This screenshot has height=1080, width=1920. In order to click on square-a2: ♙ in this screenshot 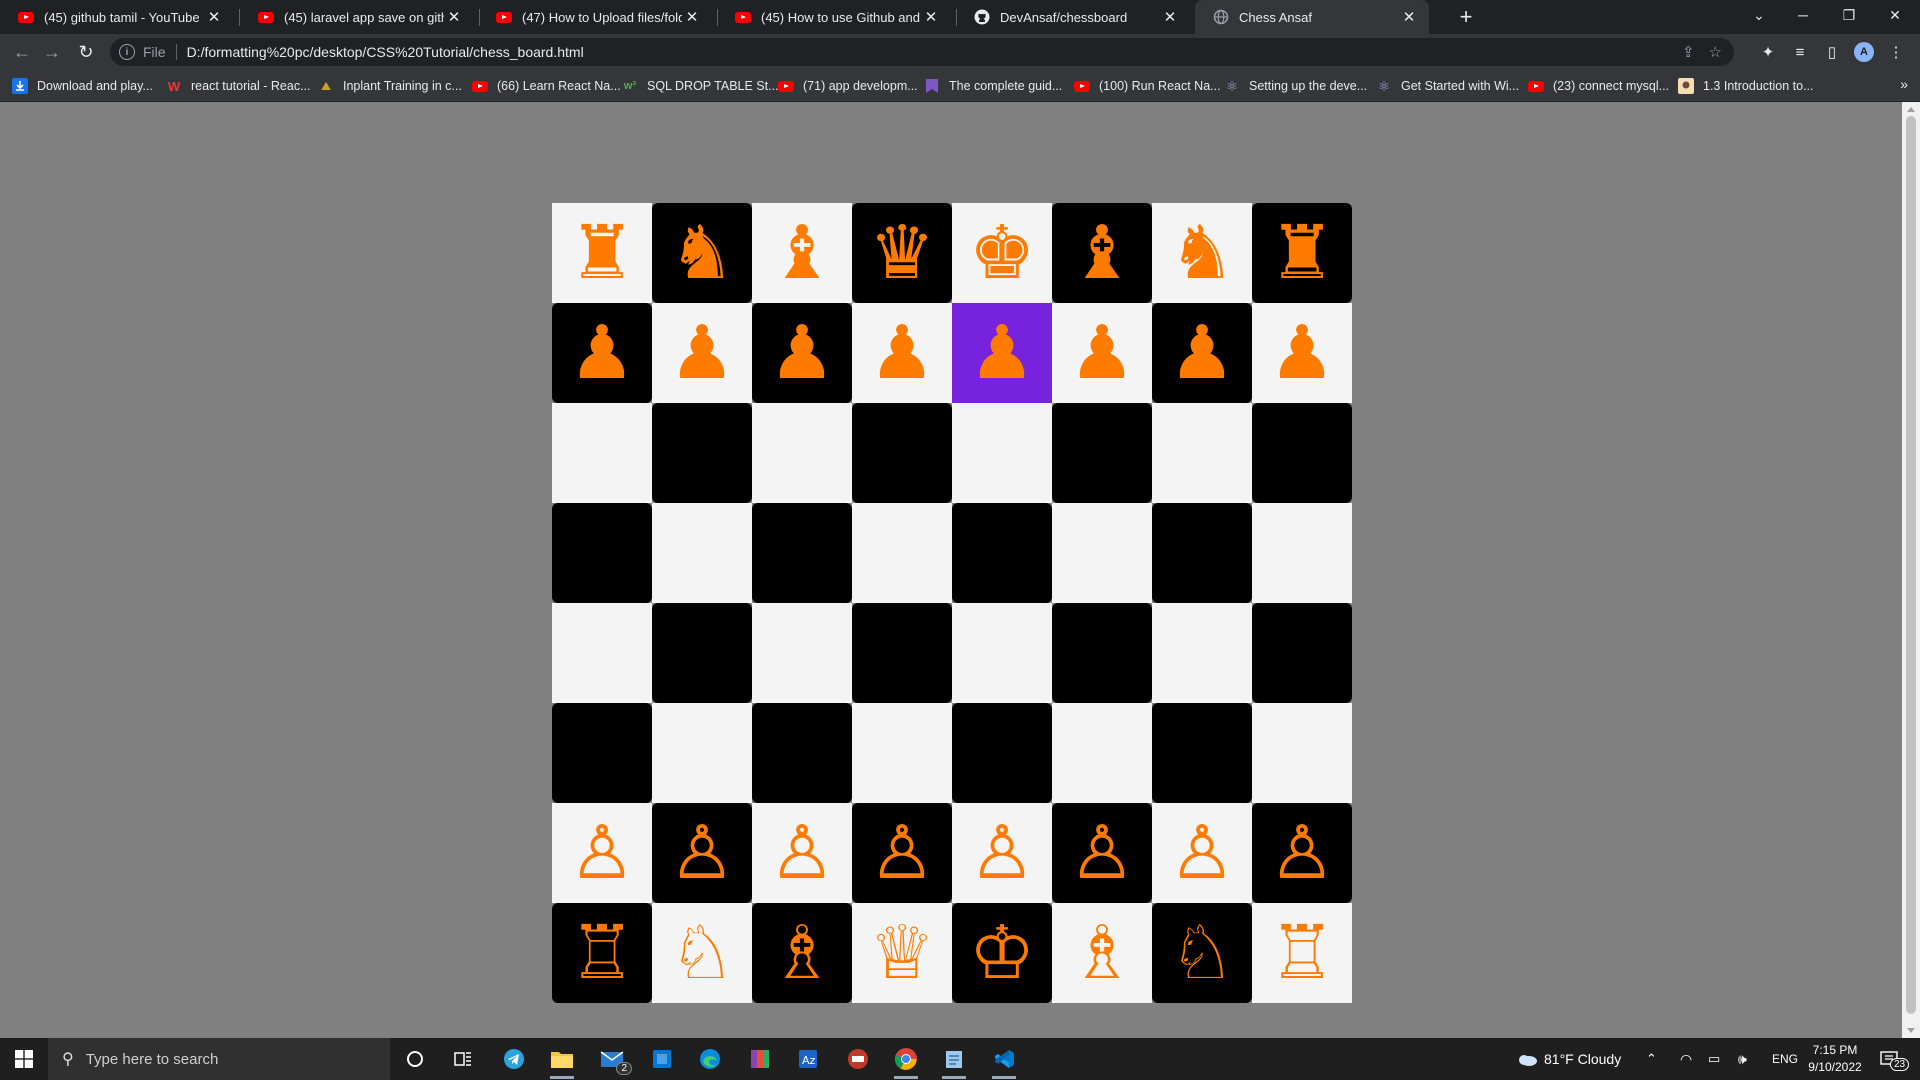, I will do `click(602, 853)`.